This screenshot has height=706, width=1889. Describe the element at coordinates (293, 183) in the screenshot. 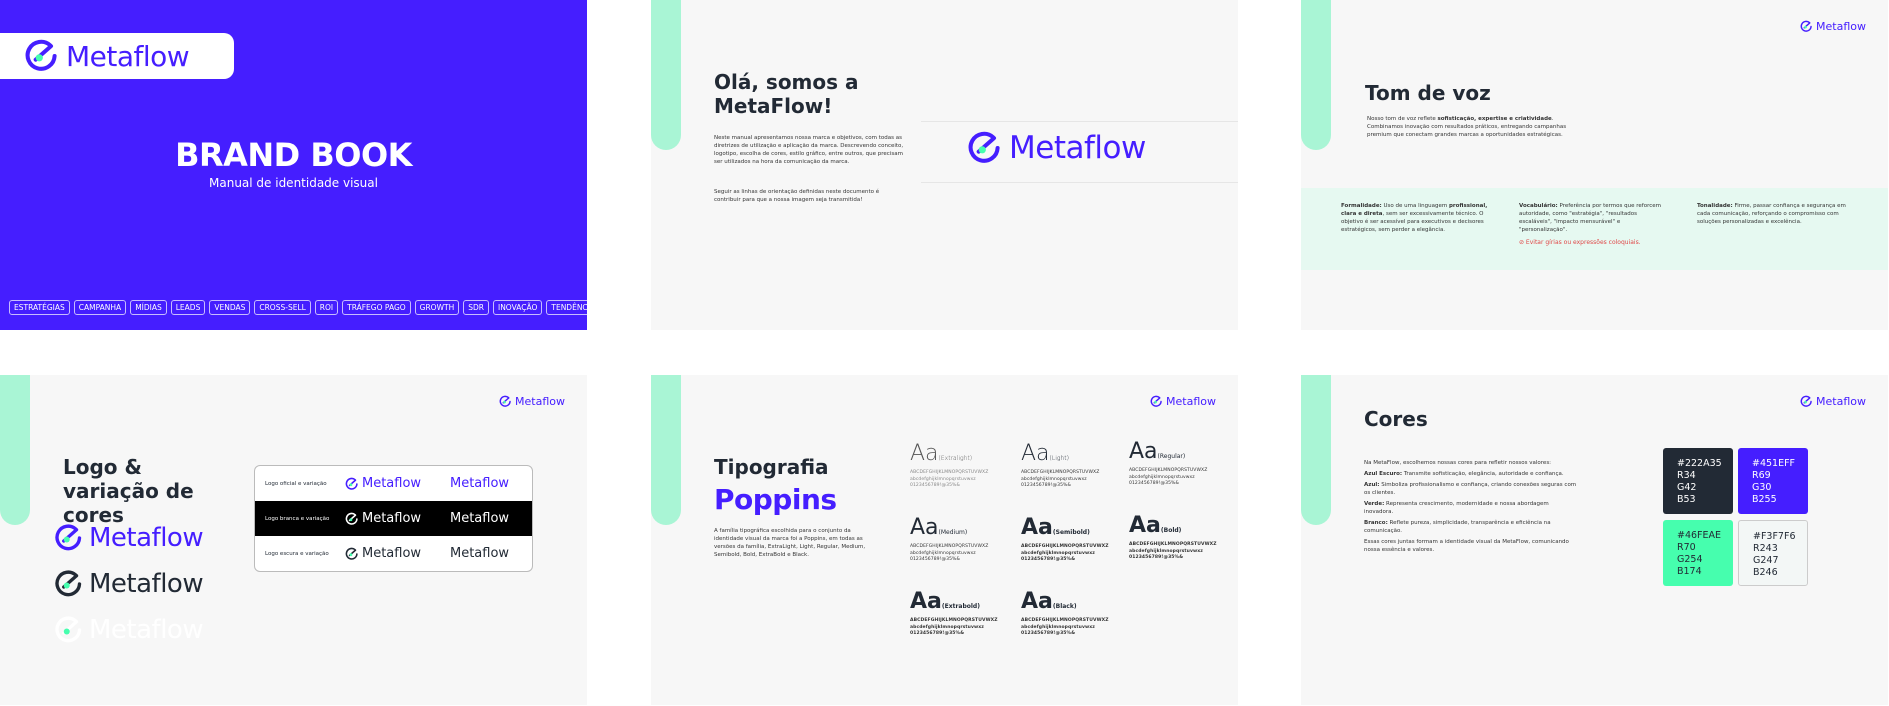

I see `cover-subtitle: Manual de identidade visual` at that location.